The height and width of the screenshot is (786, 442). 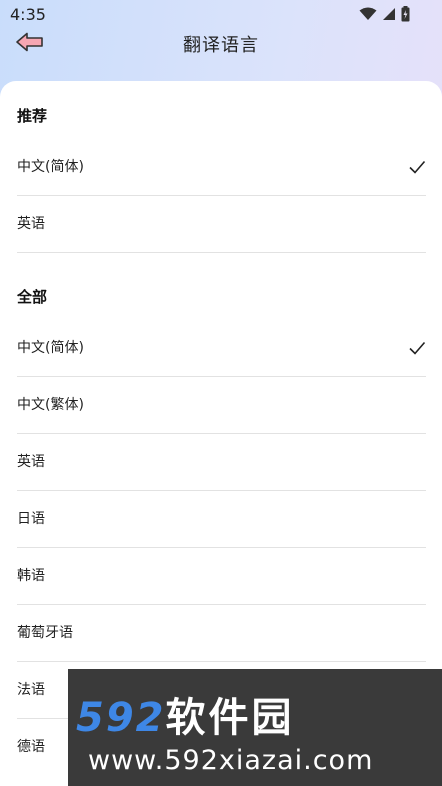 What do you see at coordinates (31, 519) in the screenshot?
I see `language-label: 日语` at bounding box center [31, 519].